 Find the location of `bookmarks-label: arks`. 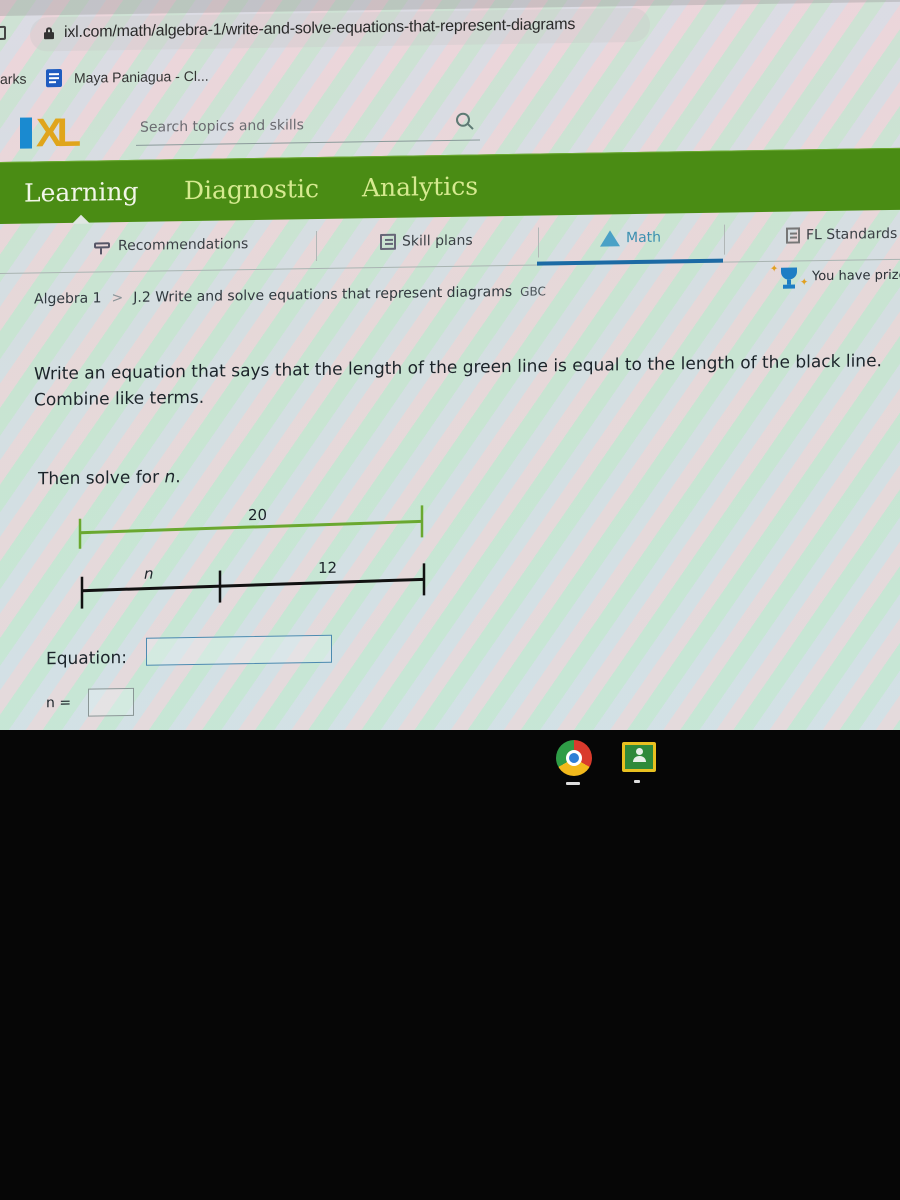

bookmarks-label: arks is located at coordinates (13, 79).